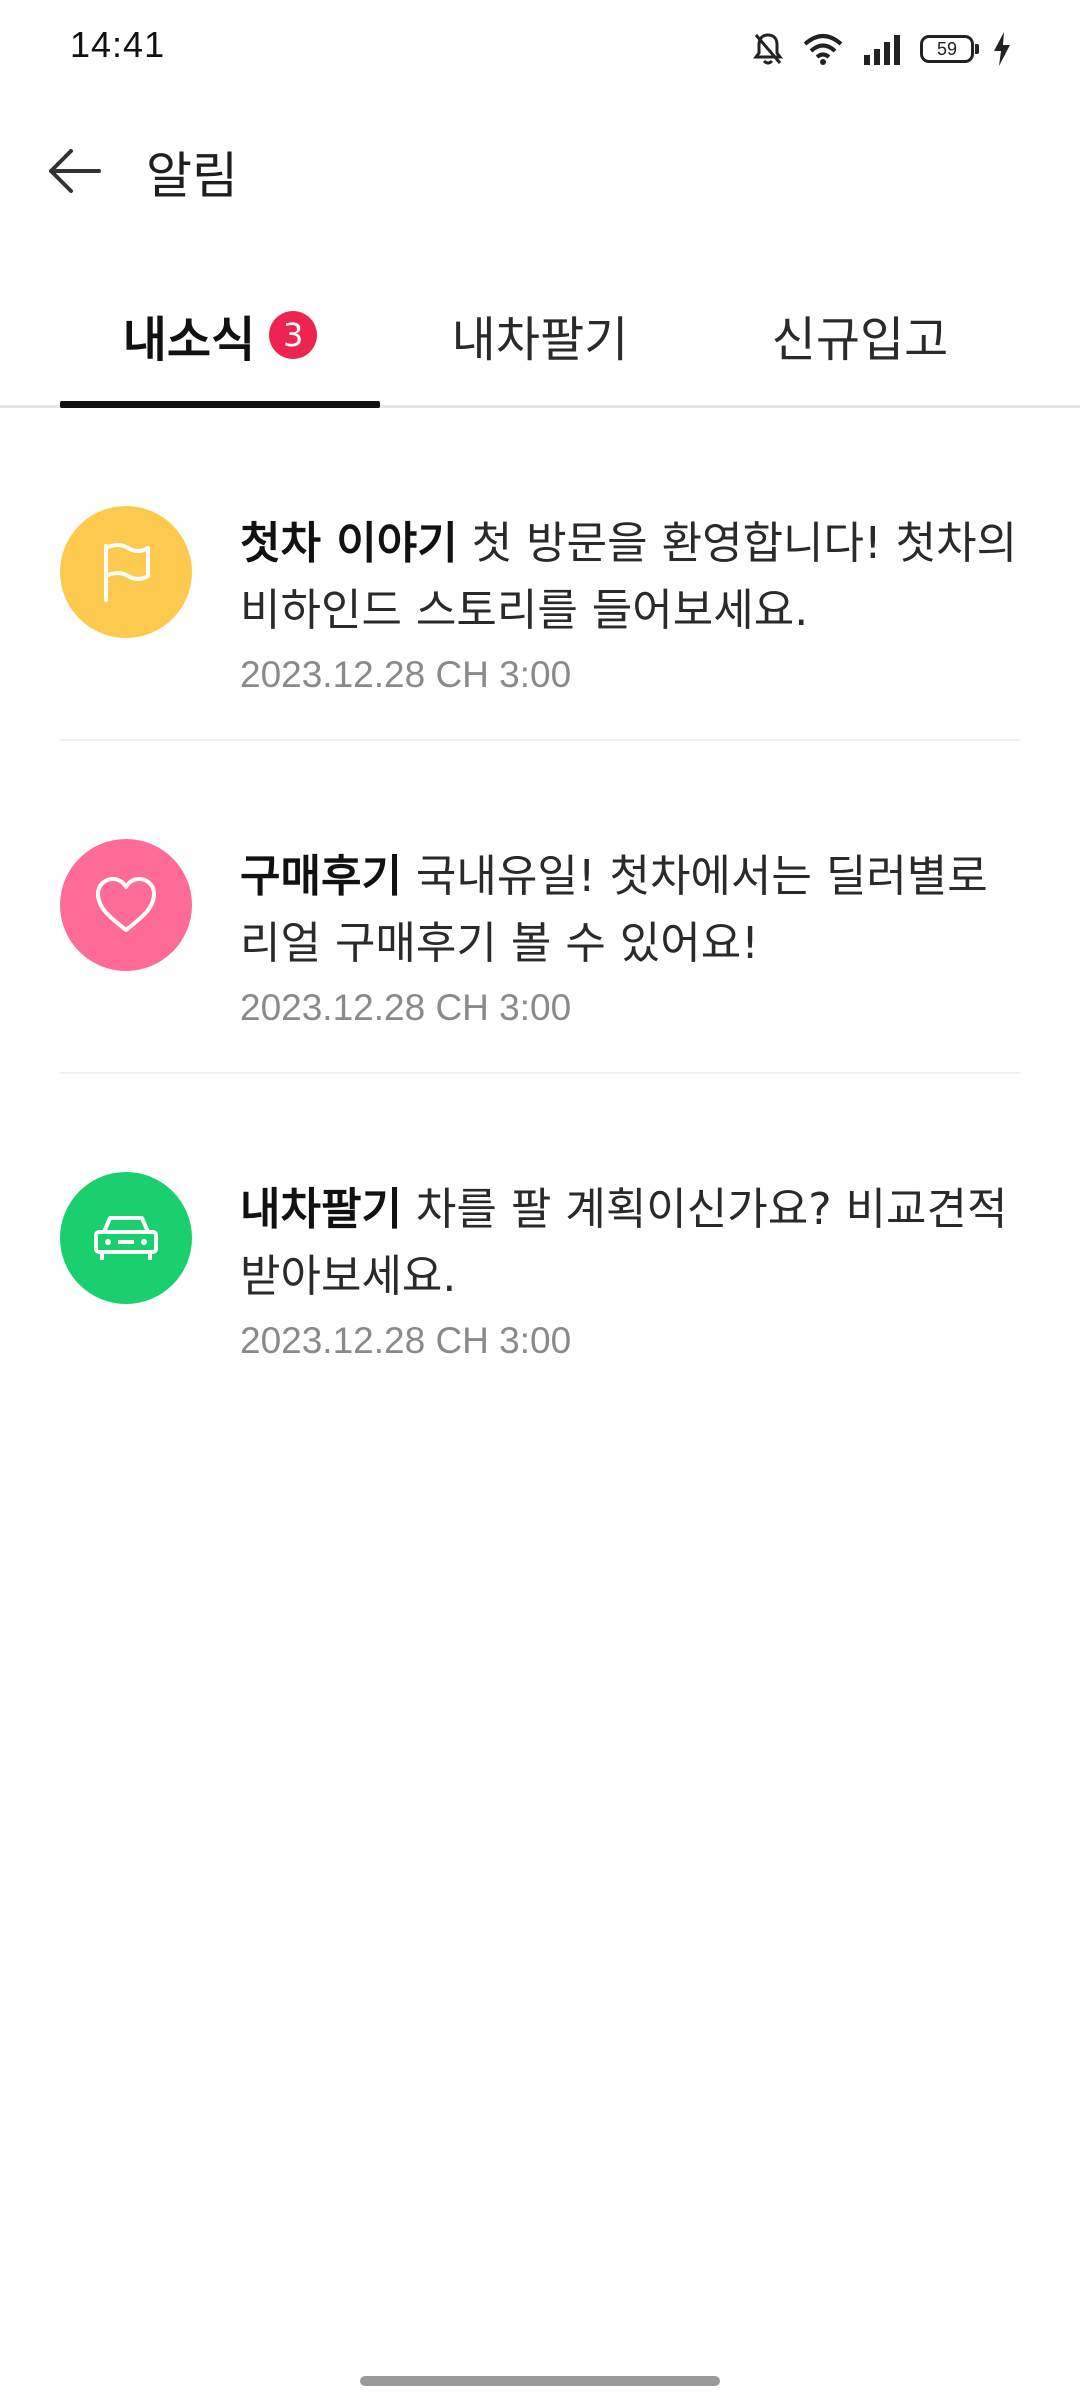 The height and width of the screenshot is (2400, 1080). I want to click on status-bar: 14:41 59, so click(540, 48).